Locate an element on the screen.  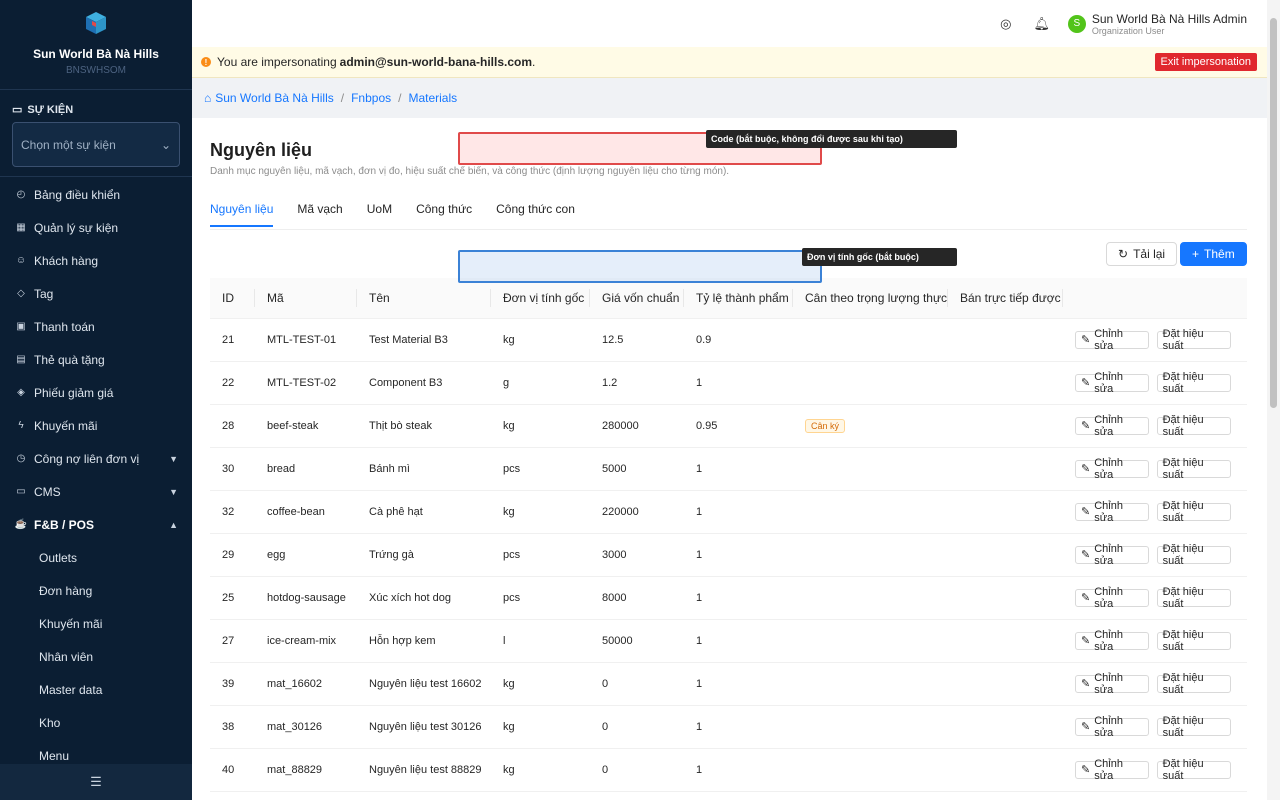
breadcrumb-item: Materials is located at coordinates (432, 98).